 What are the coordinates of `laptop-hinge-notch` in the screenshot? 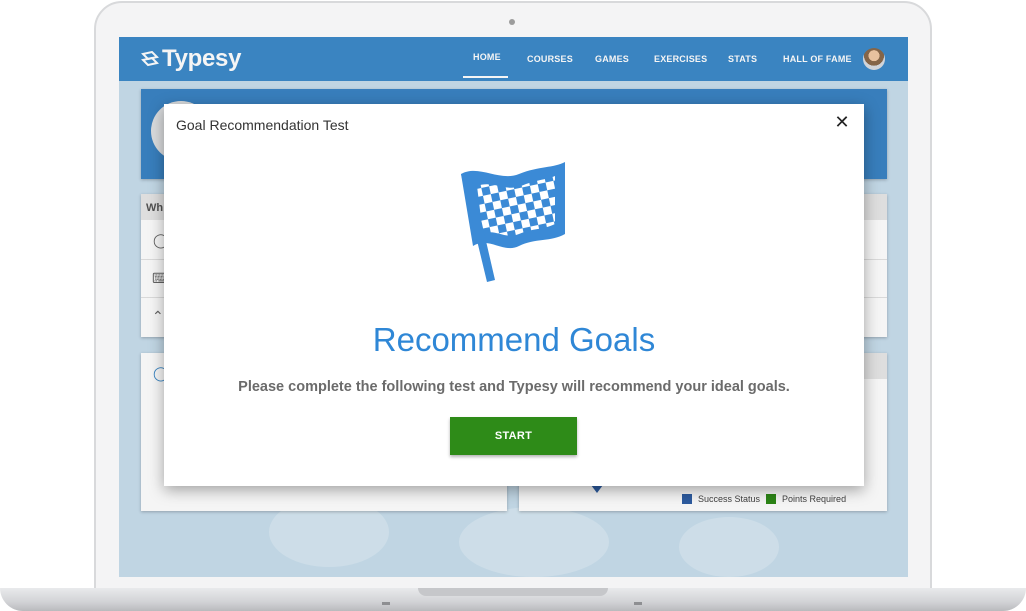 It's located at (513, 592).